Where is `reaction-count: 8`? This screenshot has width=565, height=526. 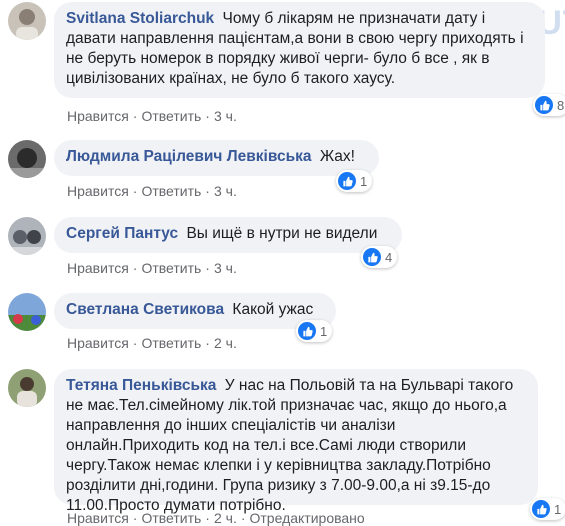
reaction-count: 8 is located at coordinates (549, 105).